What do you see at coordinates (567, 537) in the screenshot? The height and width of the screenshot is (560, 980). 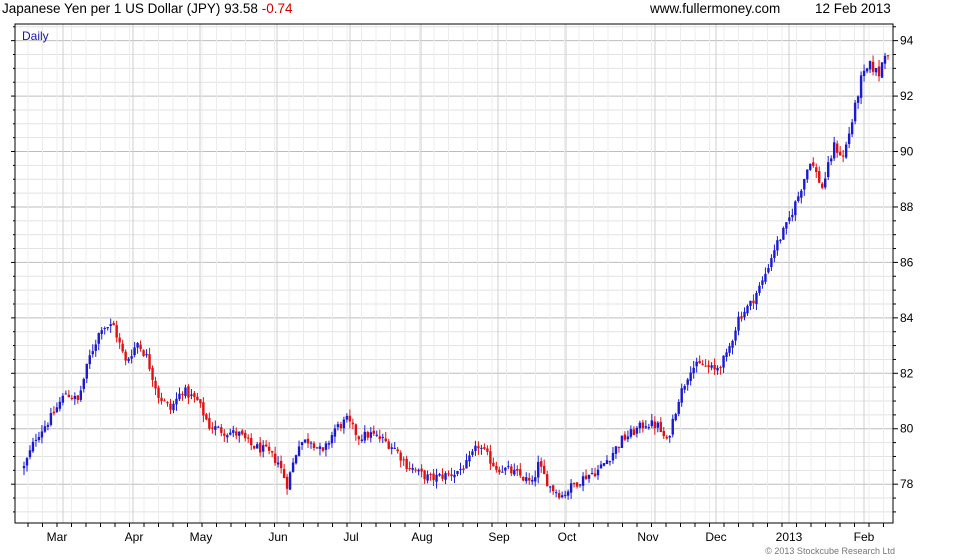 I see `x-tick-label: Oct` at bounding box center [567, 537].